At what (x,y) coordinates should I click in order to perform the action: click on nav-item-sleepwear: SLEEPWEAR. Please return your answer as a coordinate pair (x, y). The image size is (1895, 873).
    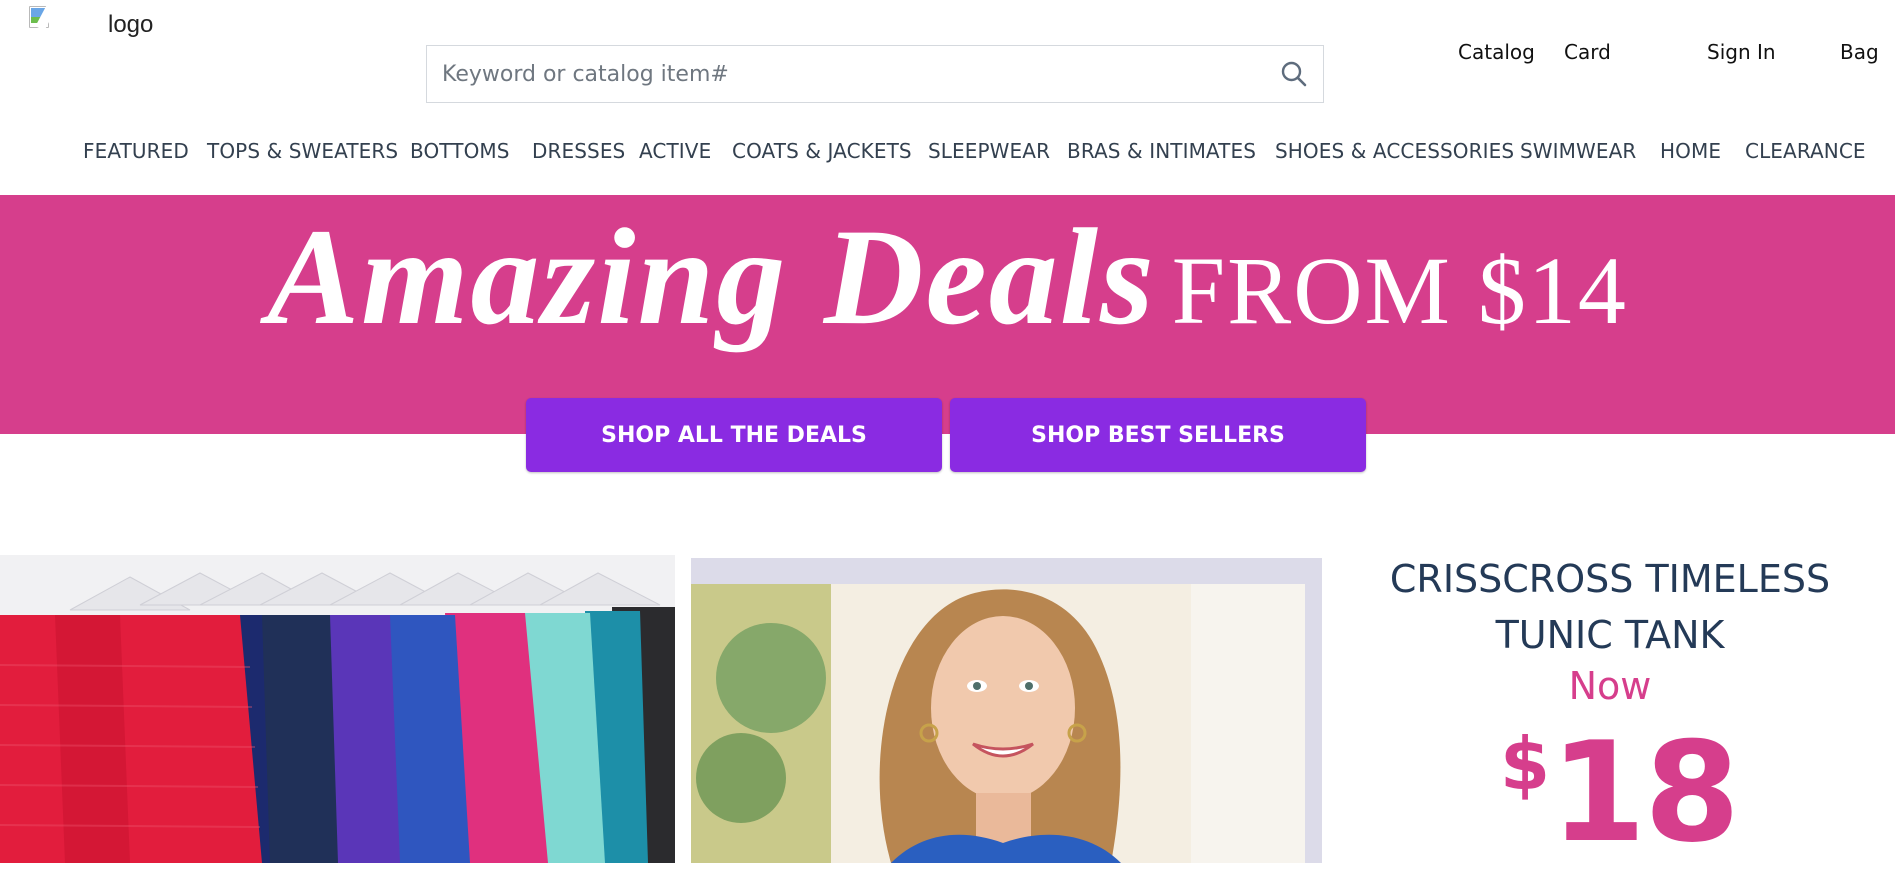
    Looking at the image, I should click on (989, 151).